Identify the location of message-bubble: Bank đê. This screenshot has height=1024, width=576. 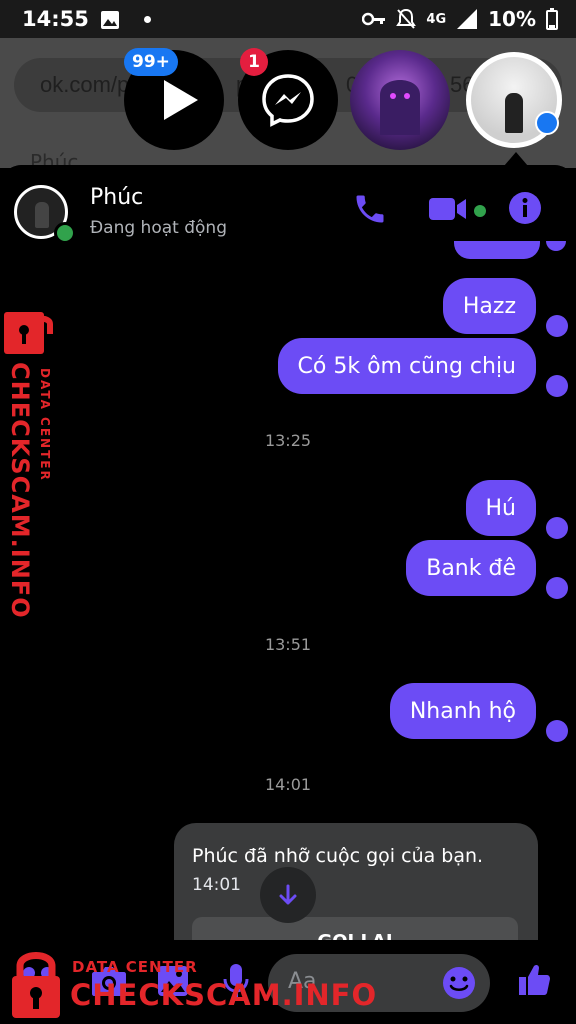
(471, 568).